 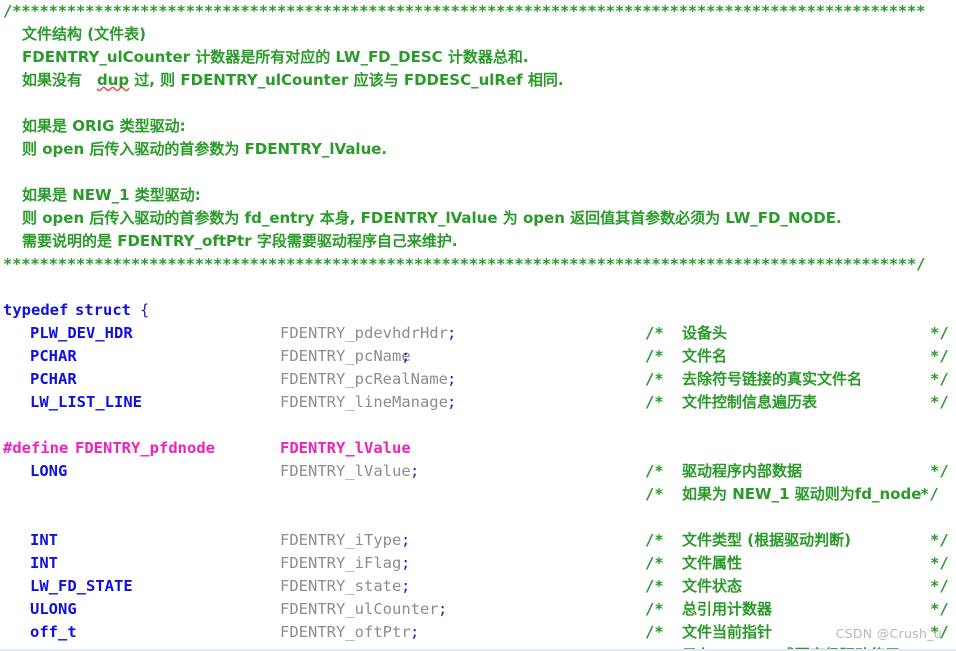 I want to click on field-name: FDENTRY_oftPtr, so click(x=345, y=632).